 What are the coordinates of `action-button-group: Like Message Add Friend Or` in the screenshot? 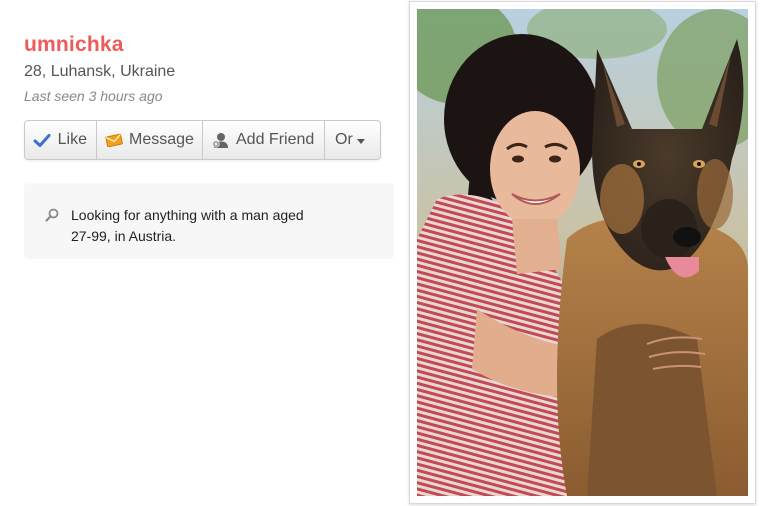 It's located at (202, 140).